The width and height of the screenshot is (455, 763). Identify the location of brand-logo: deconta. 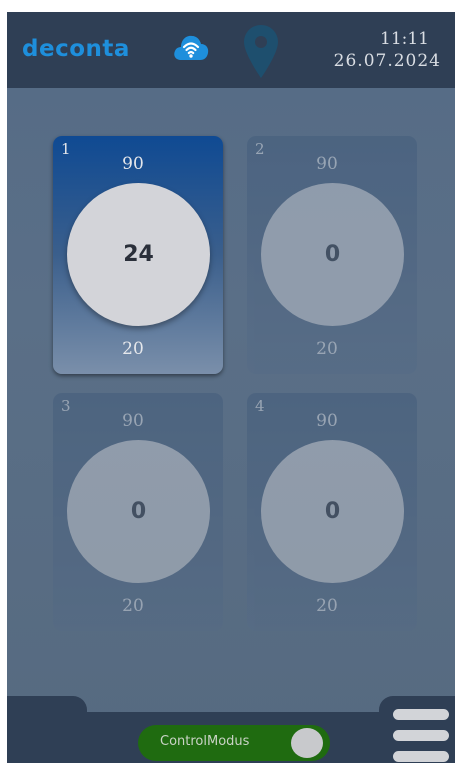
(76, 49).